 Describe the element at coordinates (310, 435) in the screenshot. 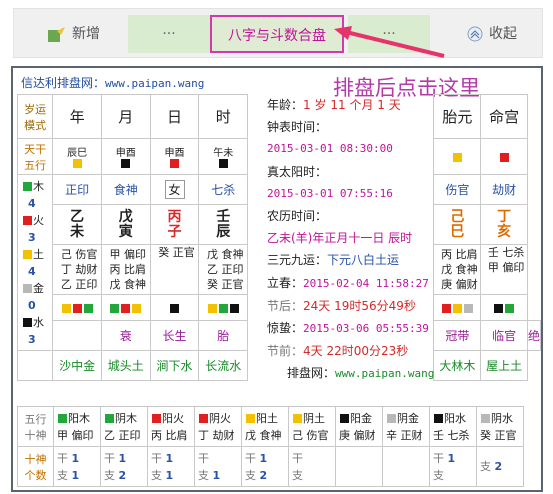

I see `shishen-label: 己 伤官` at that location.